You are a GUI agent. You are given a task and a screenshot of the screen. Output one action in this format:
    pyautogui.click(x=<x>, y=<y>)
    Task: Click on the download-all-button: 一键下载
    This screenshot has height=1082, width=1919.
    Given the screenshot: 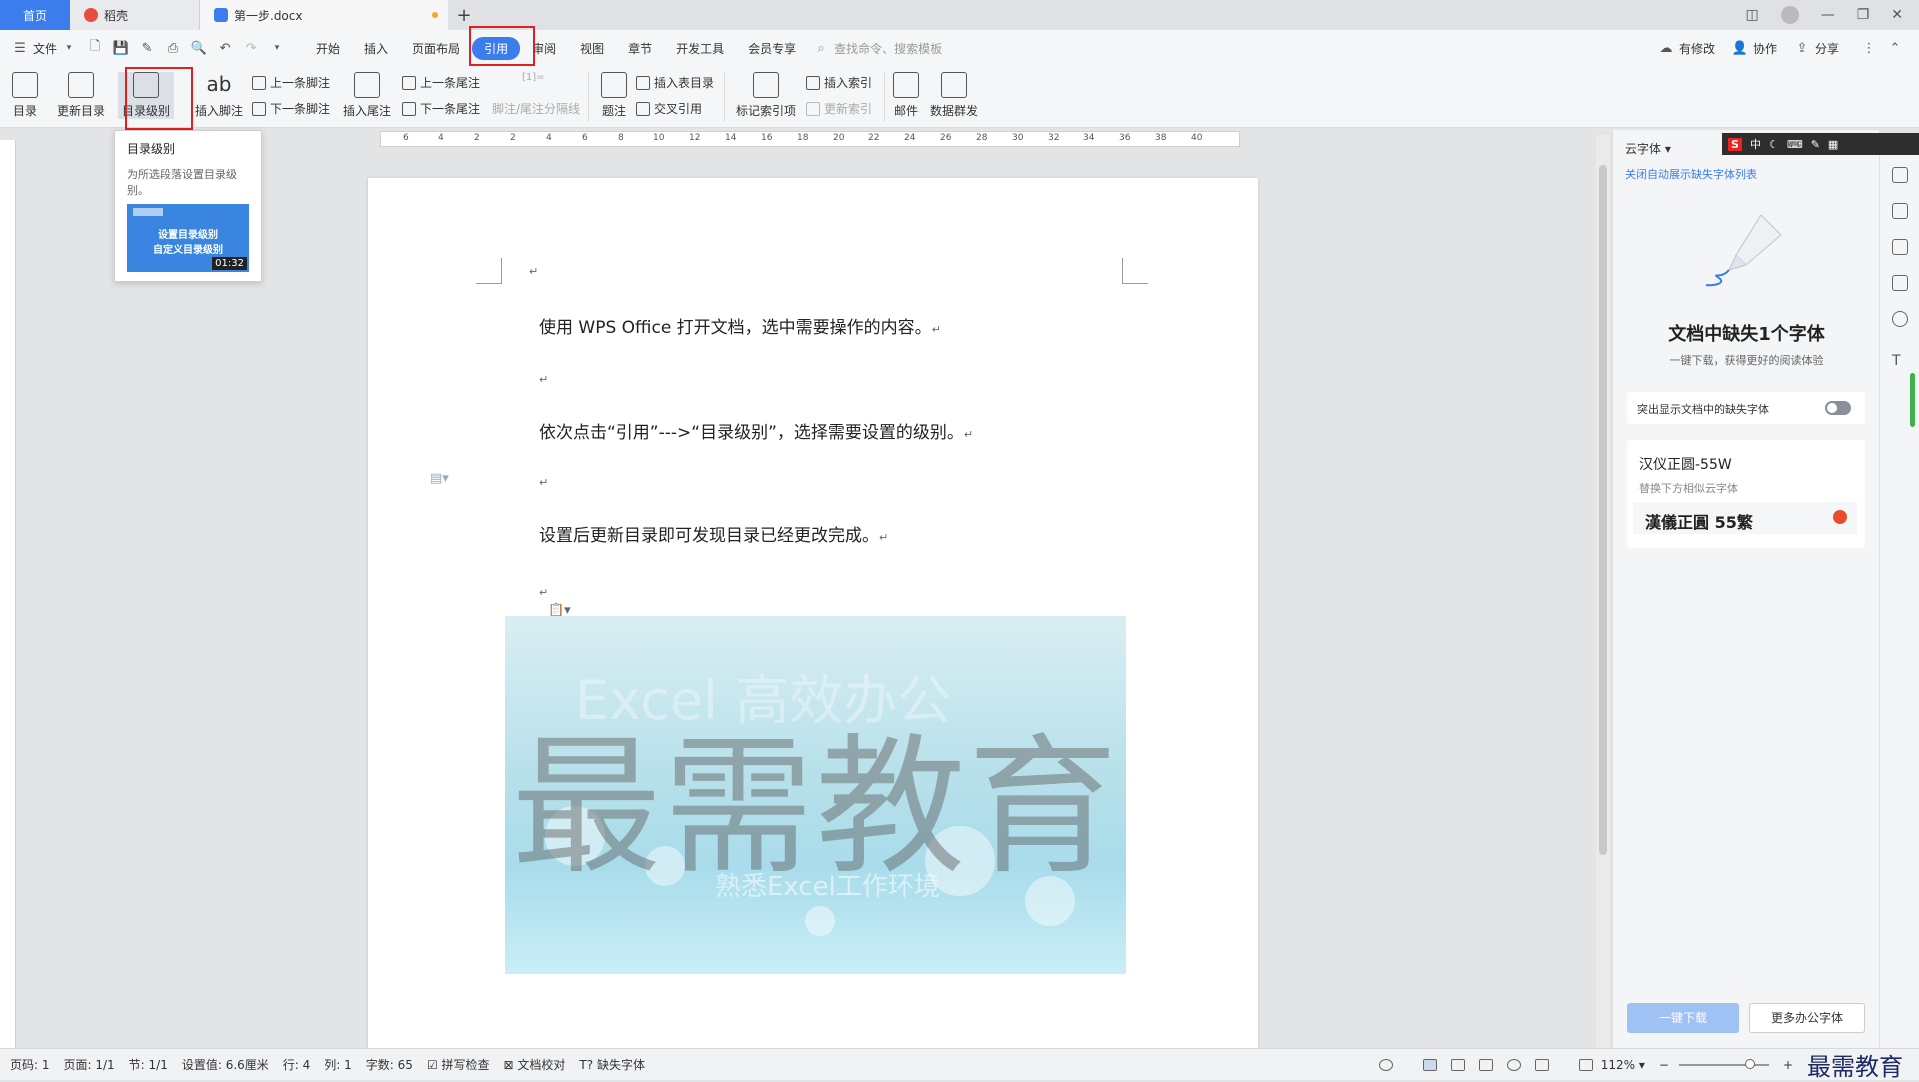 What is the action you would take?
    pyautogui.click(x=1683, y=1018)
    